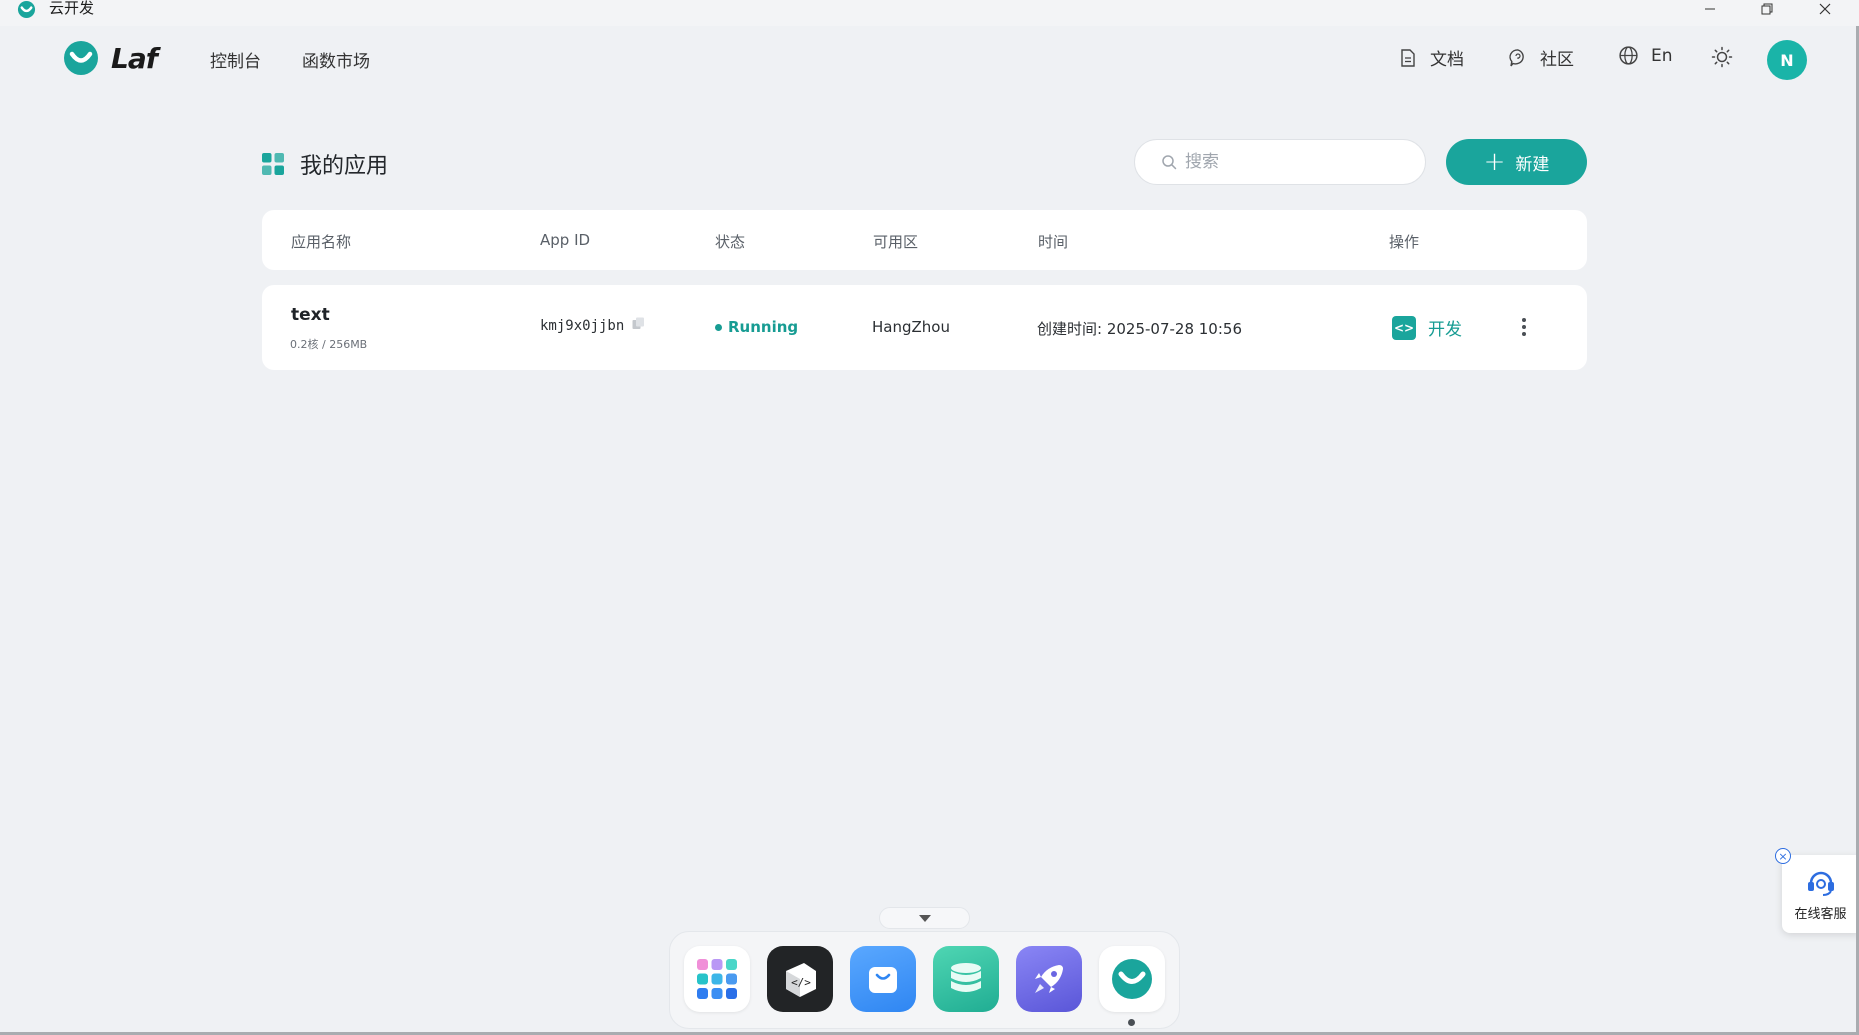  Describe the element at coordinates (81, 58) in the screenshot. I see `laf-logo-icon` at that location.